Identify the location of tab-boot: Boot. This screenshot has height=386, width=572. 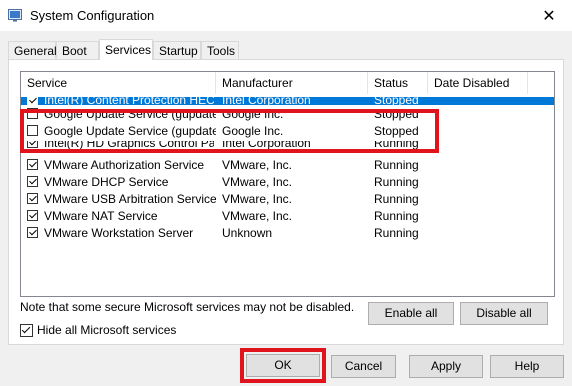
(77, 50).